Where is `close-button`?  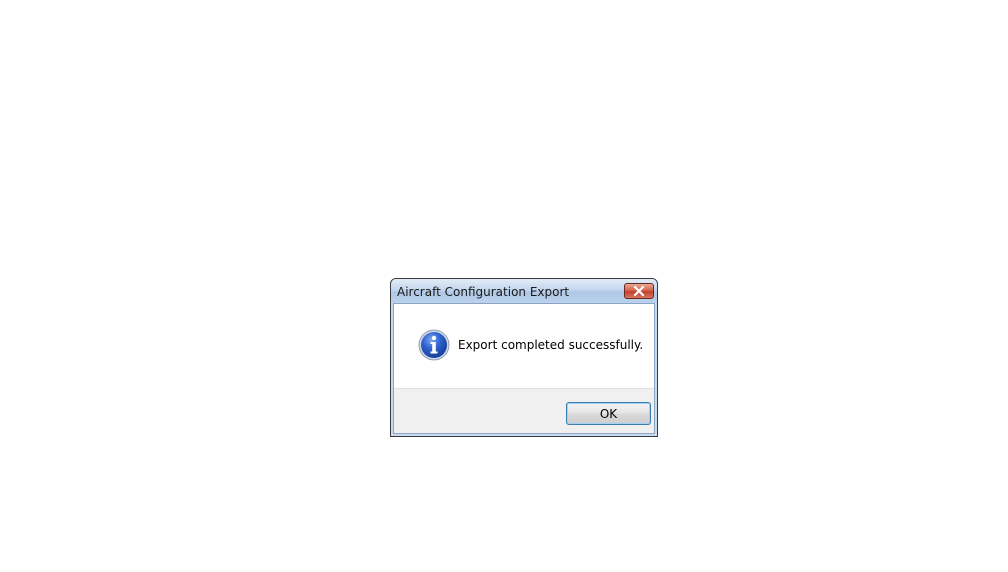 close-button is located at coordinates (639, 291).